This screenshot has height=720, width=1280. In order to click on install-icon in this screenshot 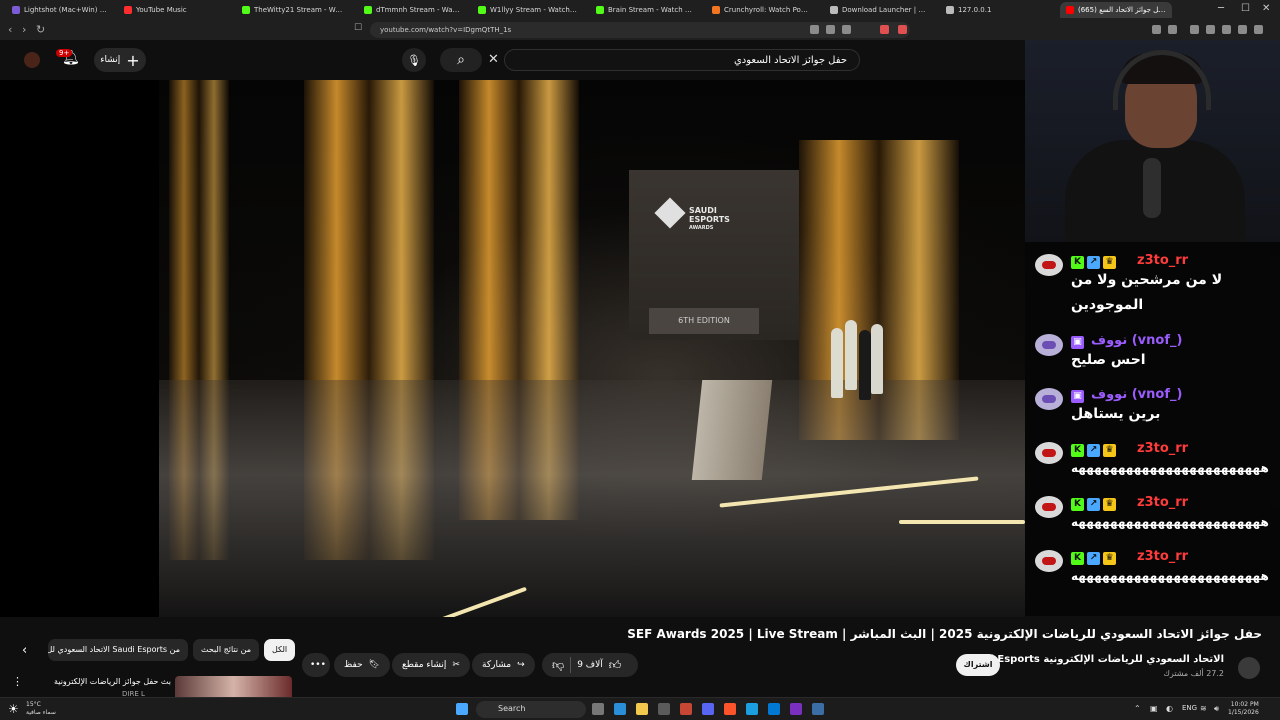, I will do `click(814, 29)`.